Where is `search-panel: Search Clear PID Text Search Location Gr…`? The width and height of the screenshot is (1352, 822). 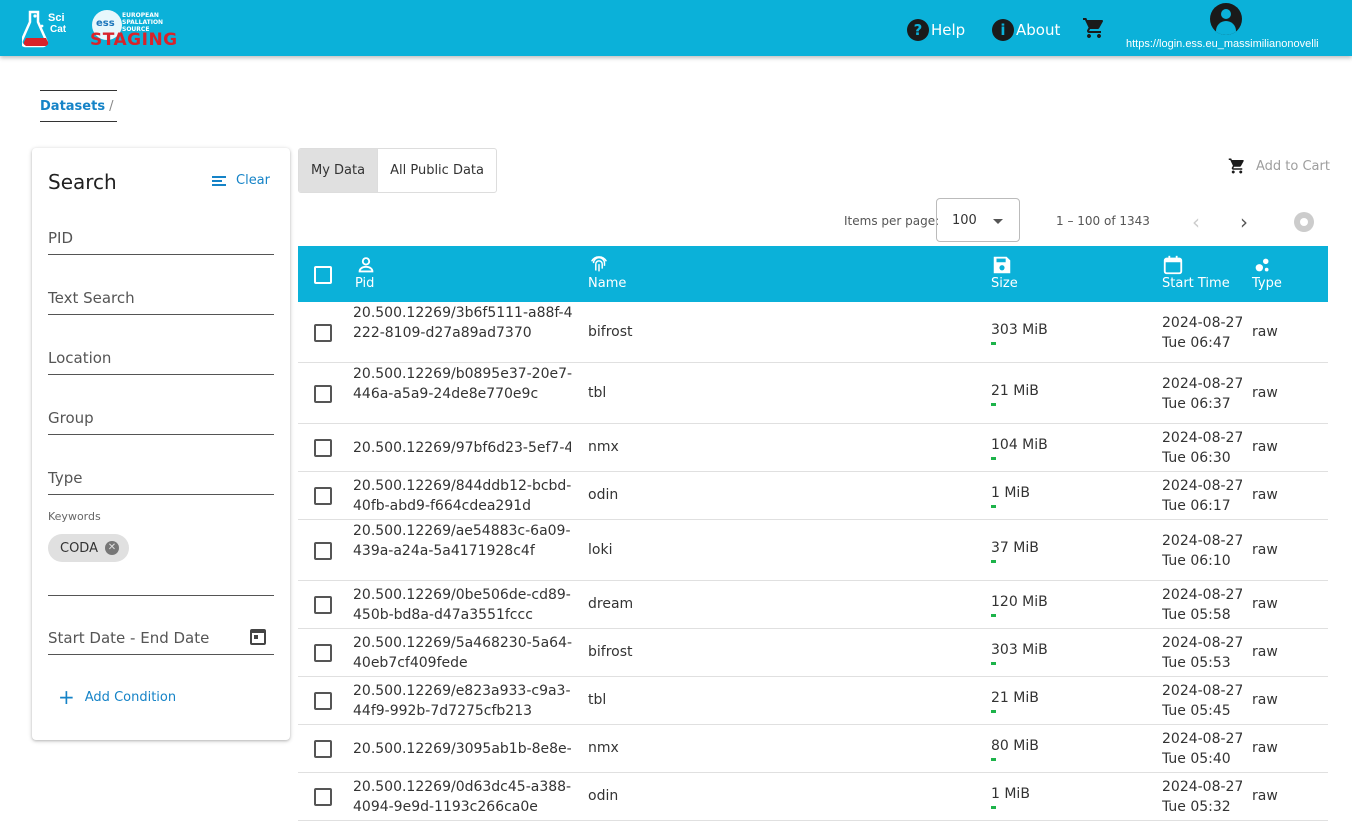 search-panel: Search Clear PID Text Search Location Gr… is located at coordinates (161, 444).